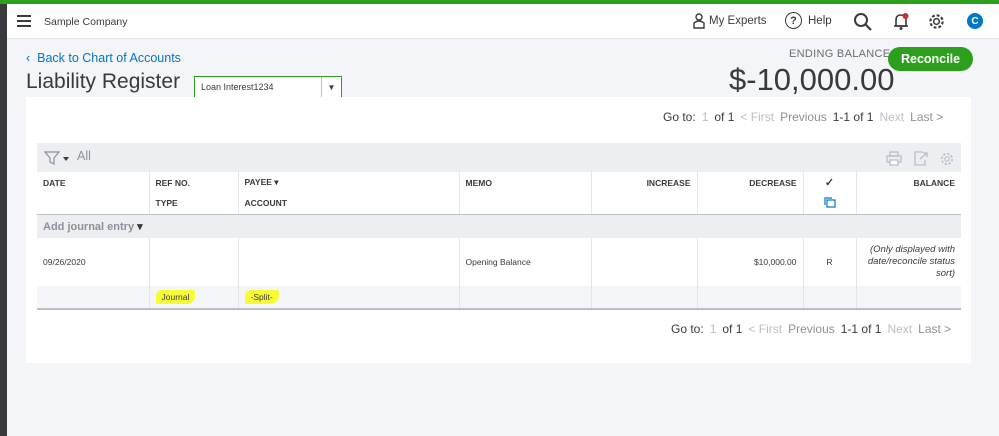  What do you see at coordinates (89, 226) in the screenshot?
I see `add-journal-entry-label: Add journal entry` at bounding box center [89, 226].